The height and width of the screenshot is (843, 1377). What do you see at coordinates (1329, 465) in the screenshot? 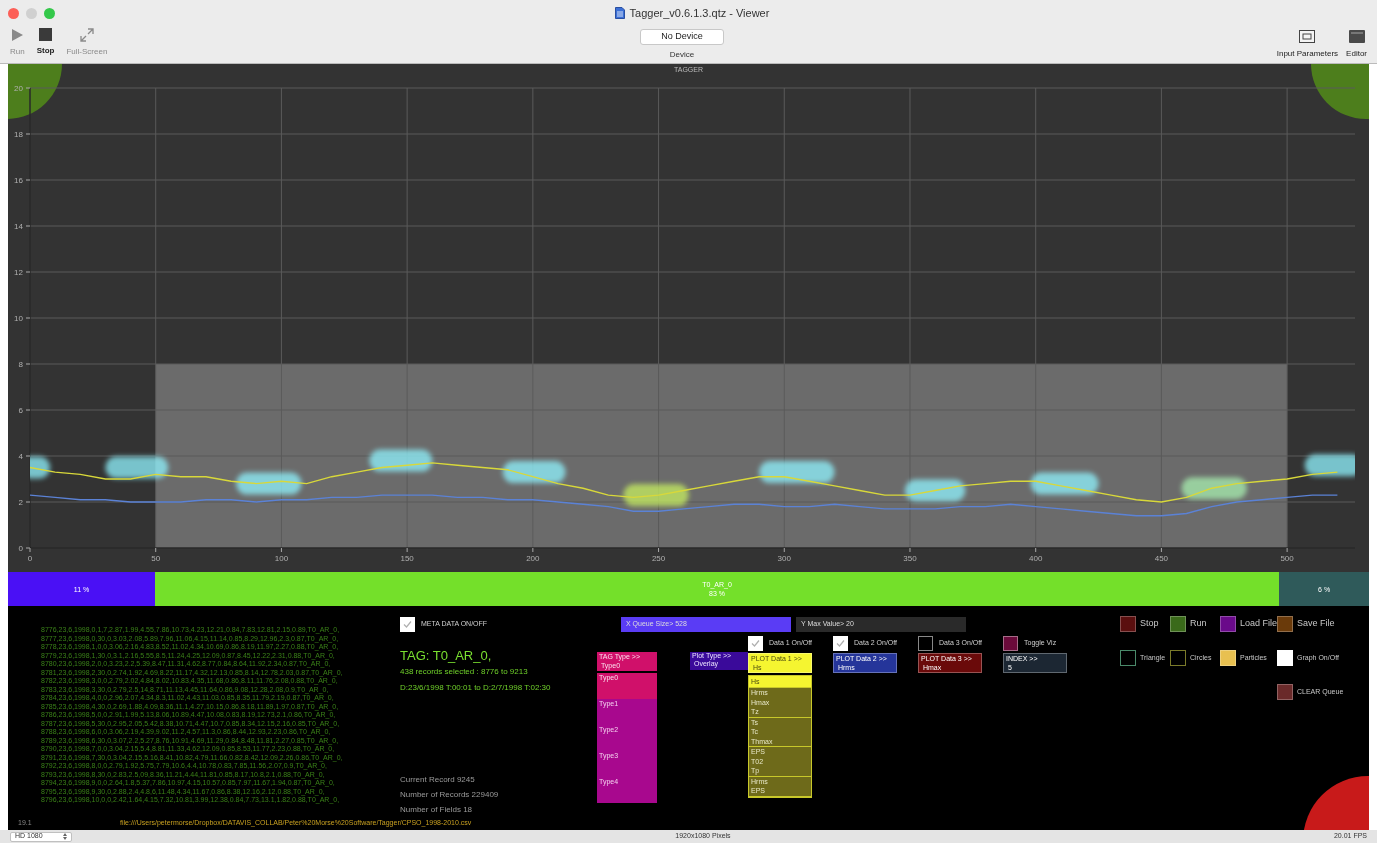
I see `tag-blob` at bounding box center [1329, 465].